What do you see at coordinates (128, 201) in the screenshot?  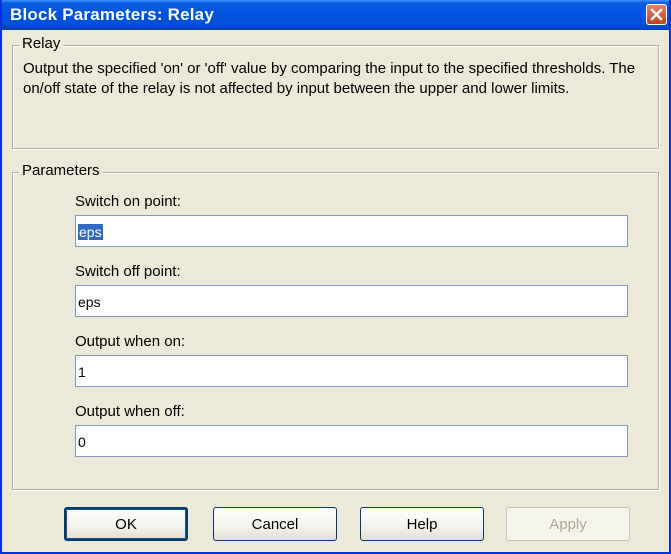 I see `switch-on-point-label: Switch on point:` at bounding box center [128, 201].